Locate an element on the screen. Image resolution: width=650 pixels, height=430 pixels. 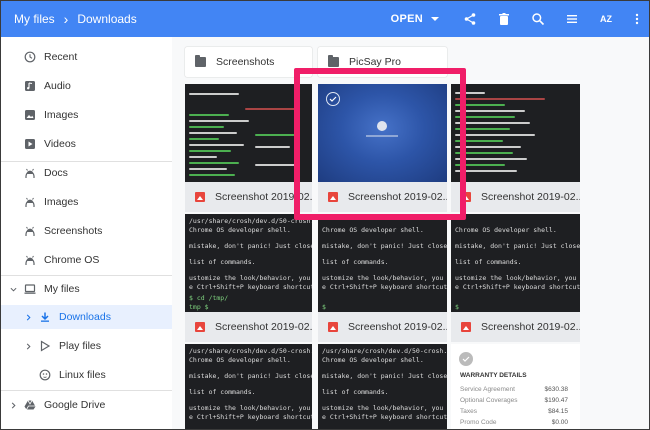
sidebar-item-play-files: Play files is located at coordinates (86, 346).